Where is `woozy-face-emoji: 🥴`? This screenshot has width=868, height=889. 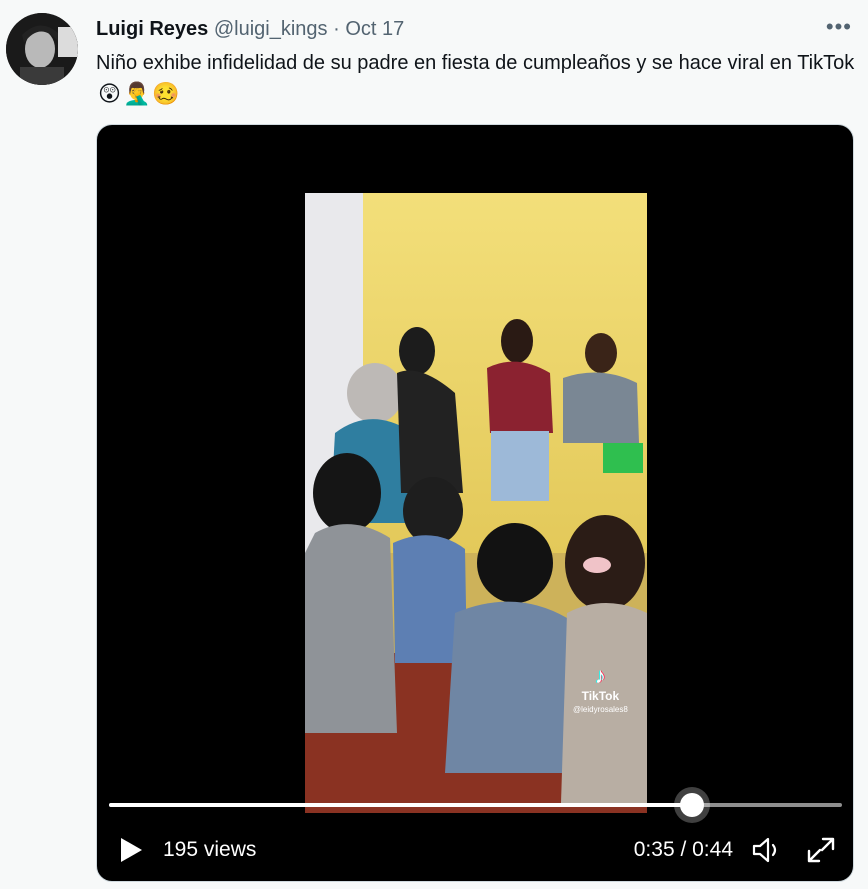
woozy-face-emoji: 🥴 is located at coordinates (166, 93).